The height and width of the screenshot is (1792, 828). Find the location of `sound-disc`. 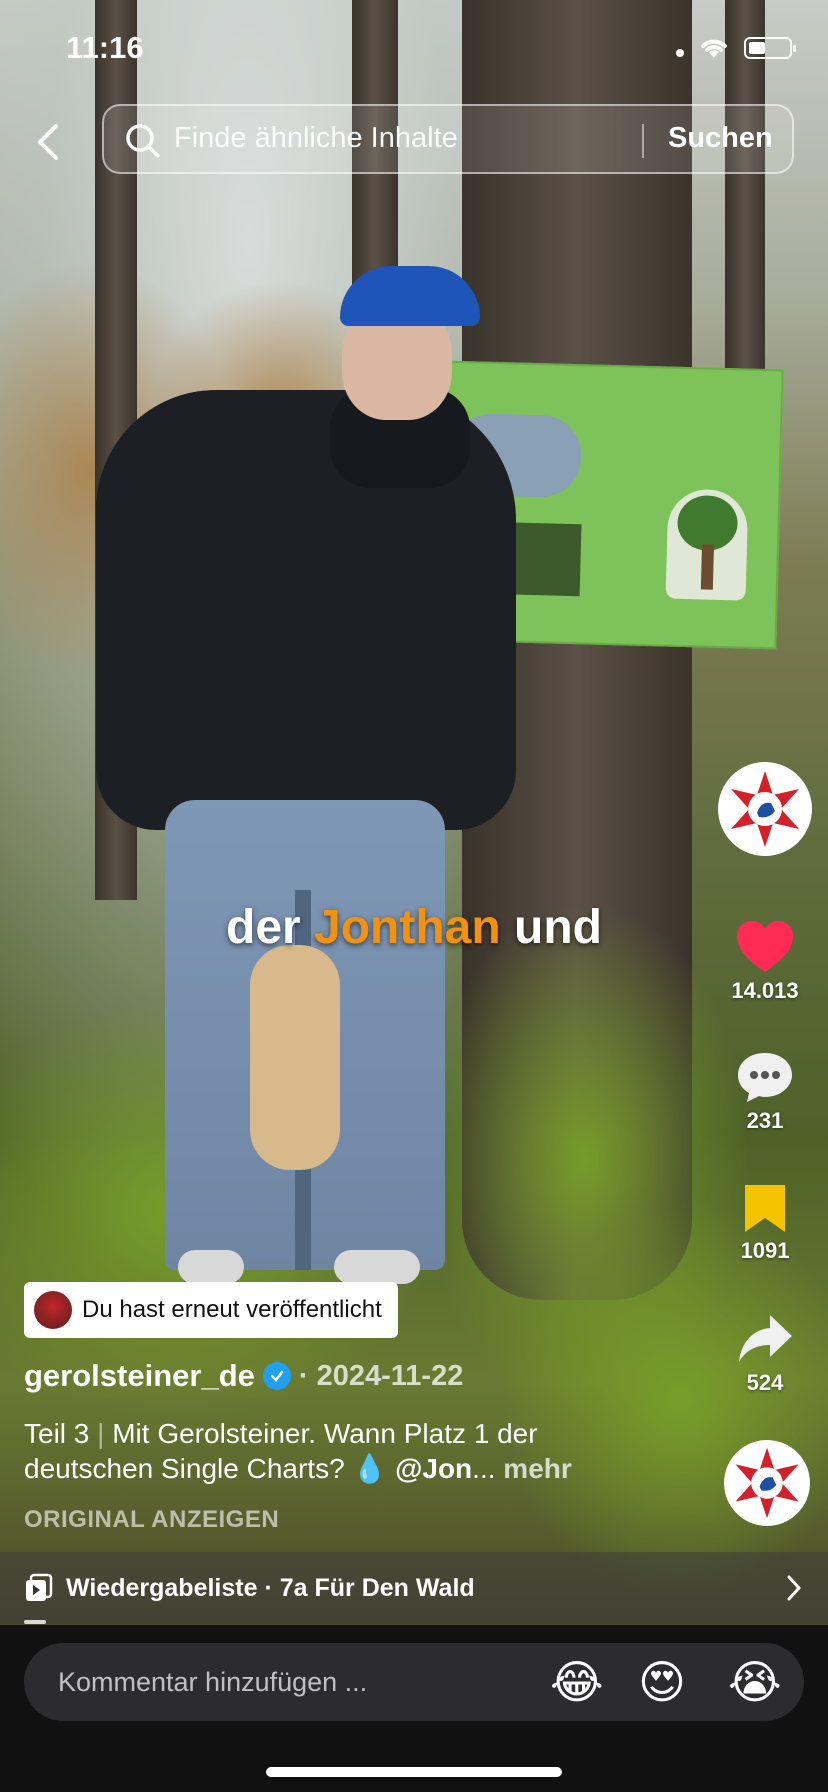

sound-disc is located at coordinates (767, 1483).